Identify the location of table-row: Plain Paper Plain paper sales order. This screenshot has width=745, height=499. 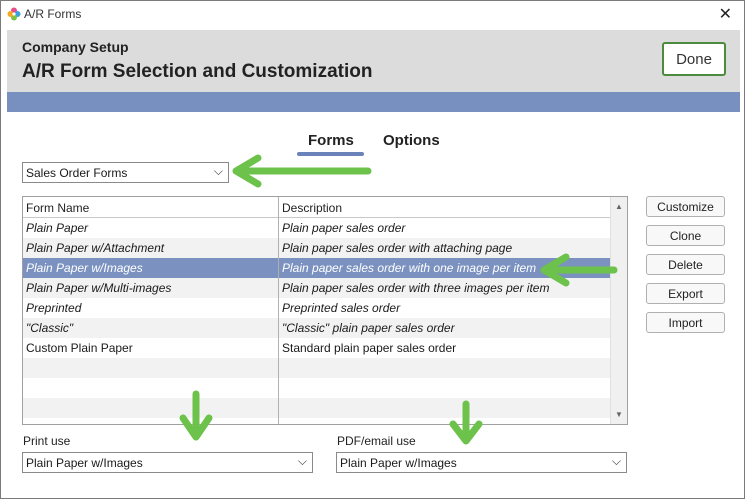
(316, 228).